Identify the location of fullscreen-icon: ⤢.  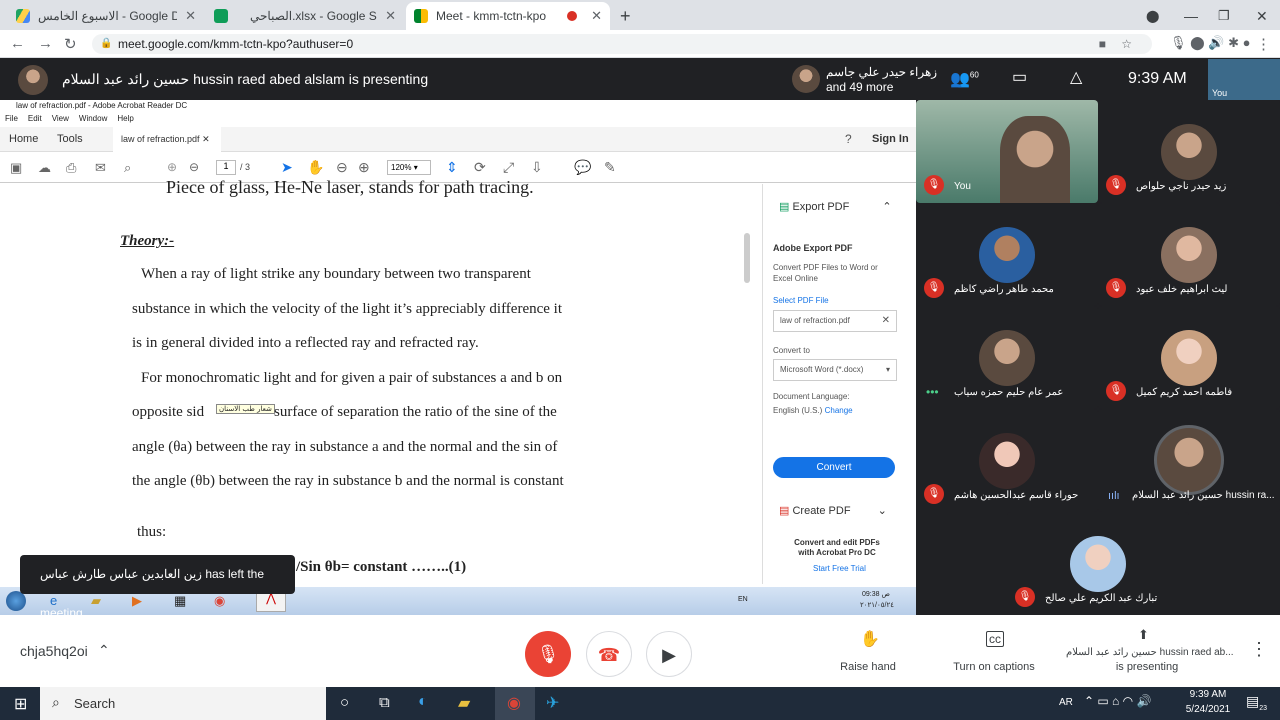
(508, 167).